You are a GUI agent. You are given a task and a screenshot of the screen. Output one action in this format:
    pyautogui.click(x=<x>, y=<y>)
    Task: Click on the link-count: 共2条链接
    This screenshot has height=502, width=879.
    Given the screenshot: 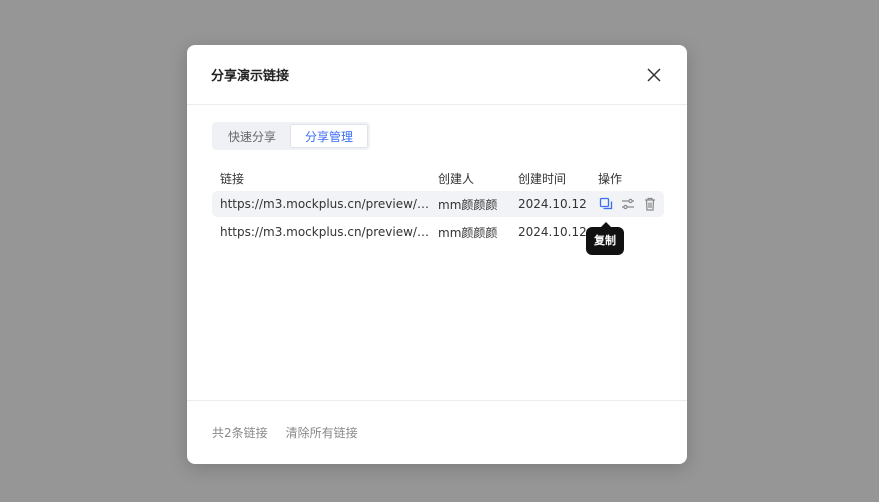 What is the action you would take?
    pyautogui.click(x=240, y=433)
    